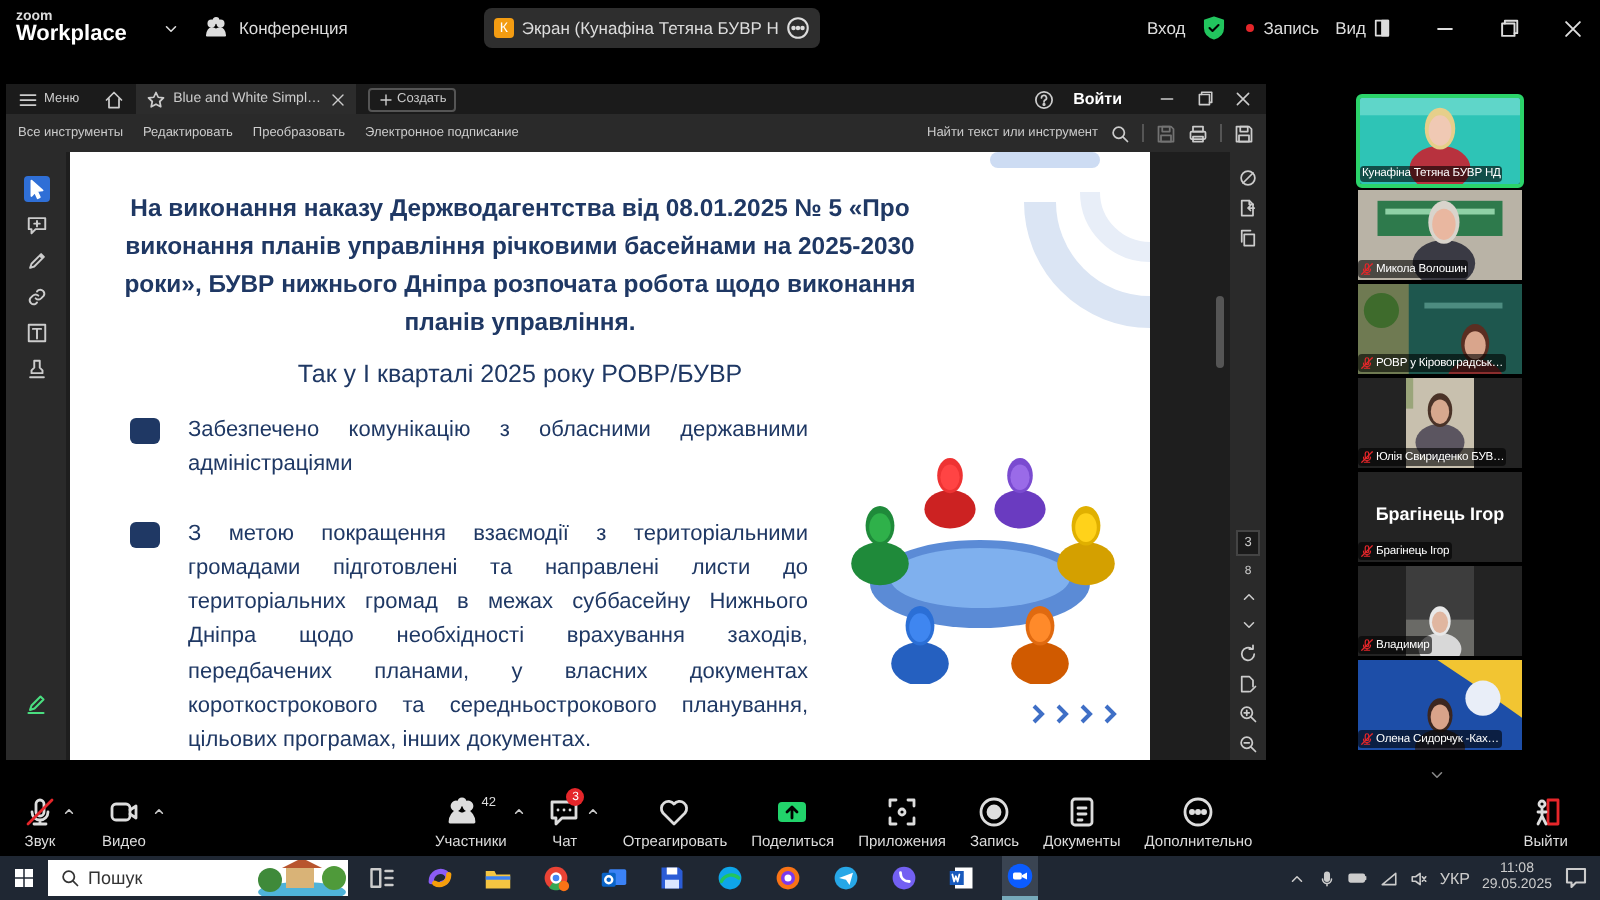  I want to click on view-label: Вид, so click(1350, 28).